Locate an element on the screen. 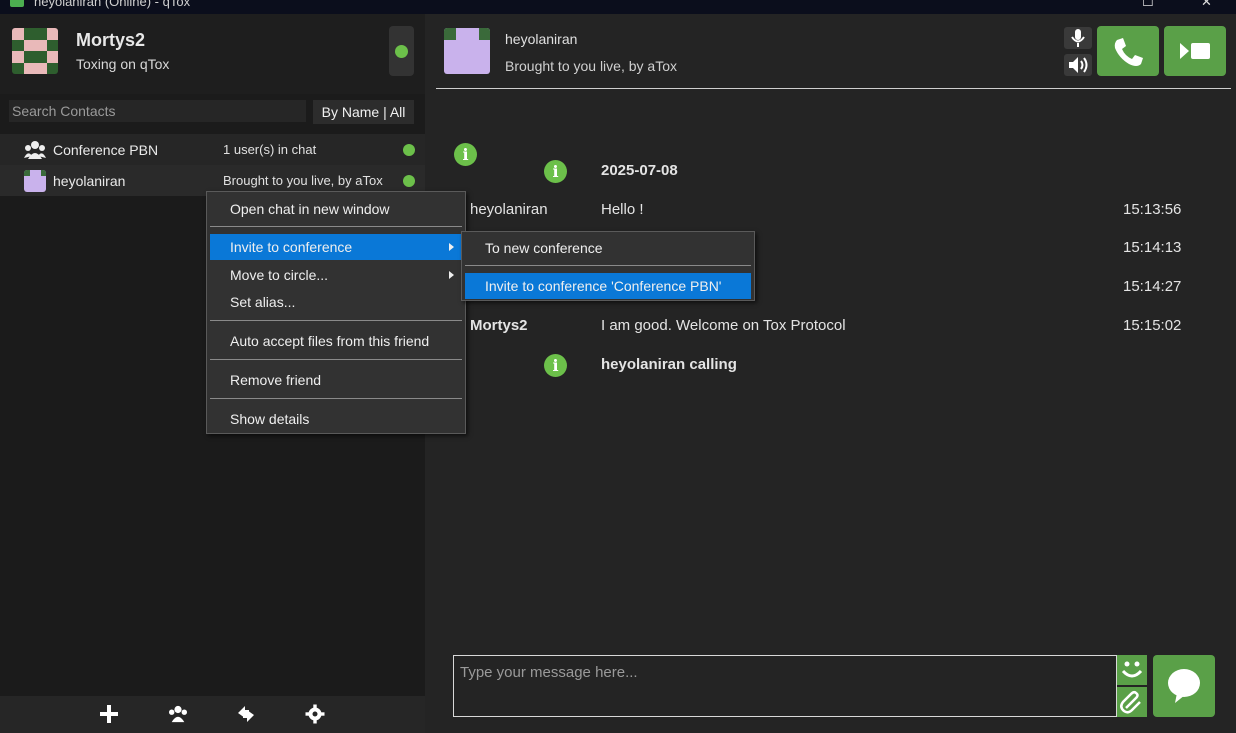 This screenshot has height=733, width=1236. speech-bubble-icon is located at coordinates (1184, 686).